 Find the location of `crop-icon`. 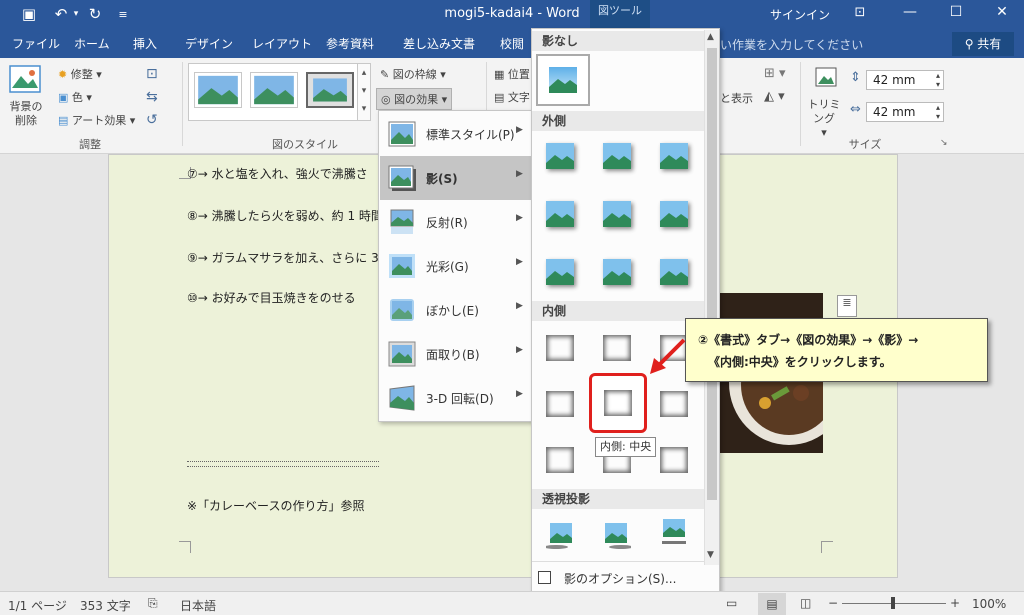

crop-icon is located at coordinates (826, 78).